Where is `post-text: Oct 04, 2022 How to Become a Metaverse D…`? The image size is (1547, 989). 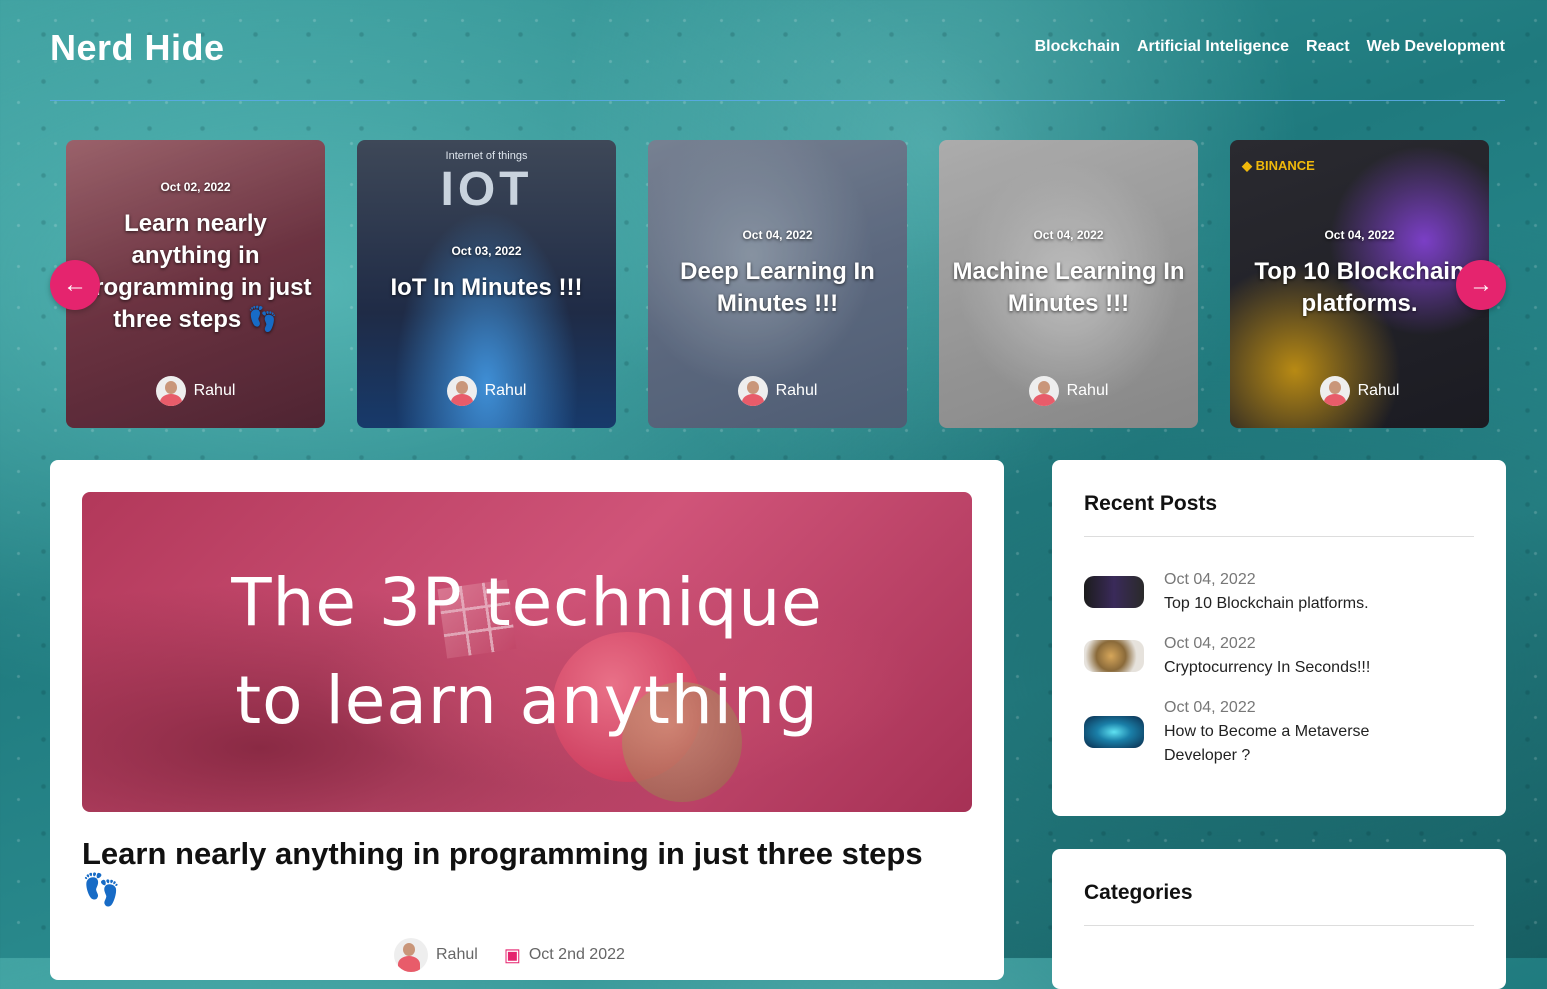
post-text: Oct 04, 2022 How to Become a Metaverse D… is located at coordinates (1294, 732).